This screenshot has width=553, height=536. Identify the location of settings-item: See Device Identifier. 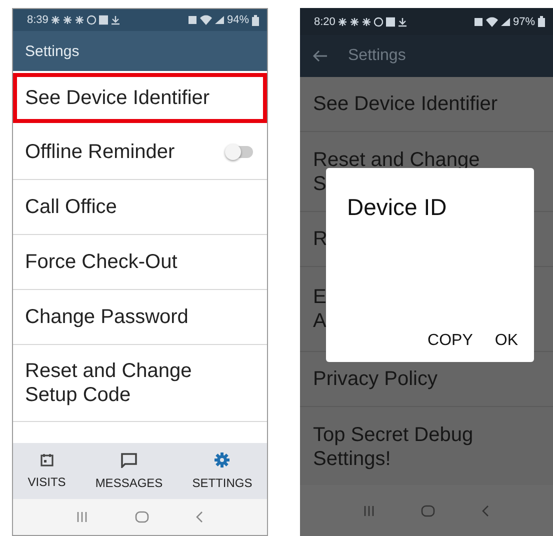
(140, 98).